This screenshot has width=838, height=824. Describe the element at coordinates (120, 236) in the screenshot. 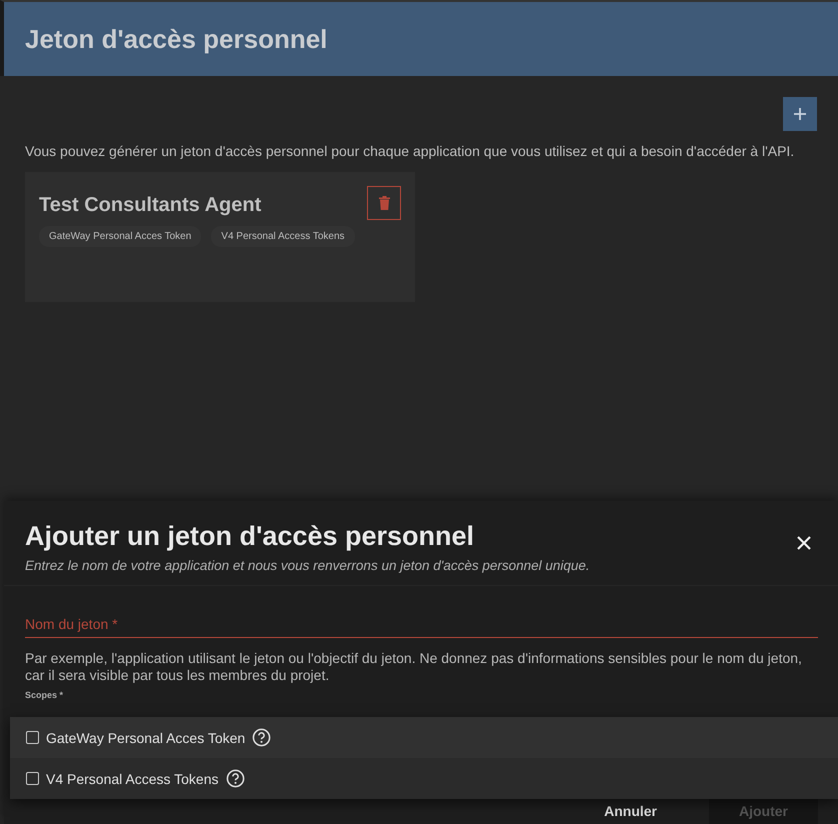

I see `scope-chip: GateWay Personal Acces Token` at that location.